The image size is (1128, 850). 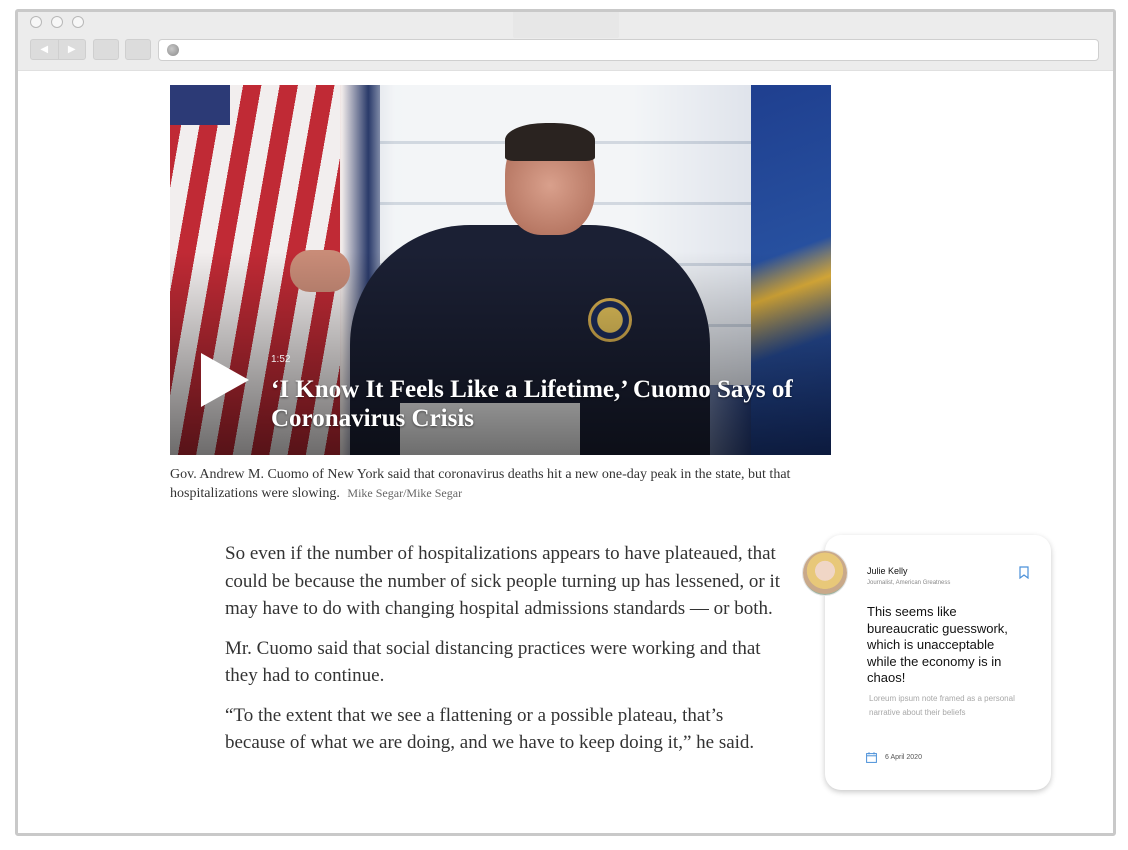 I want to click on browser-toolbar: ◀ ▶, so click(x=565, y=41).